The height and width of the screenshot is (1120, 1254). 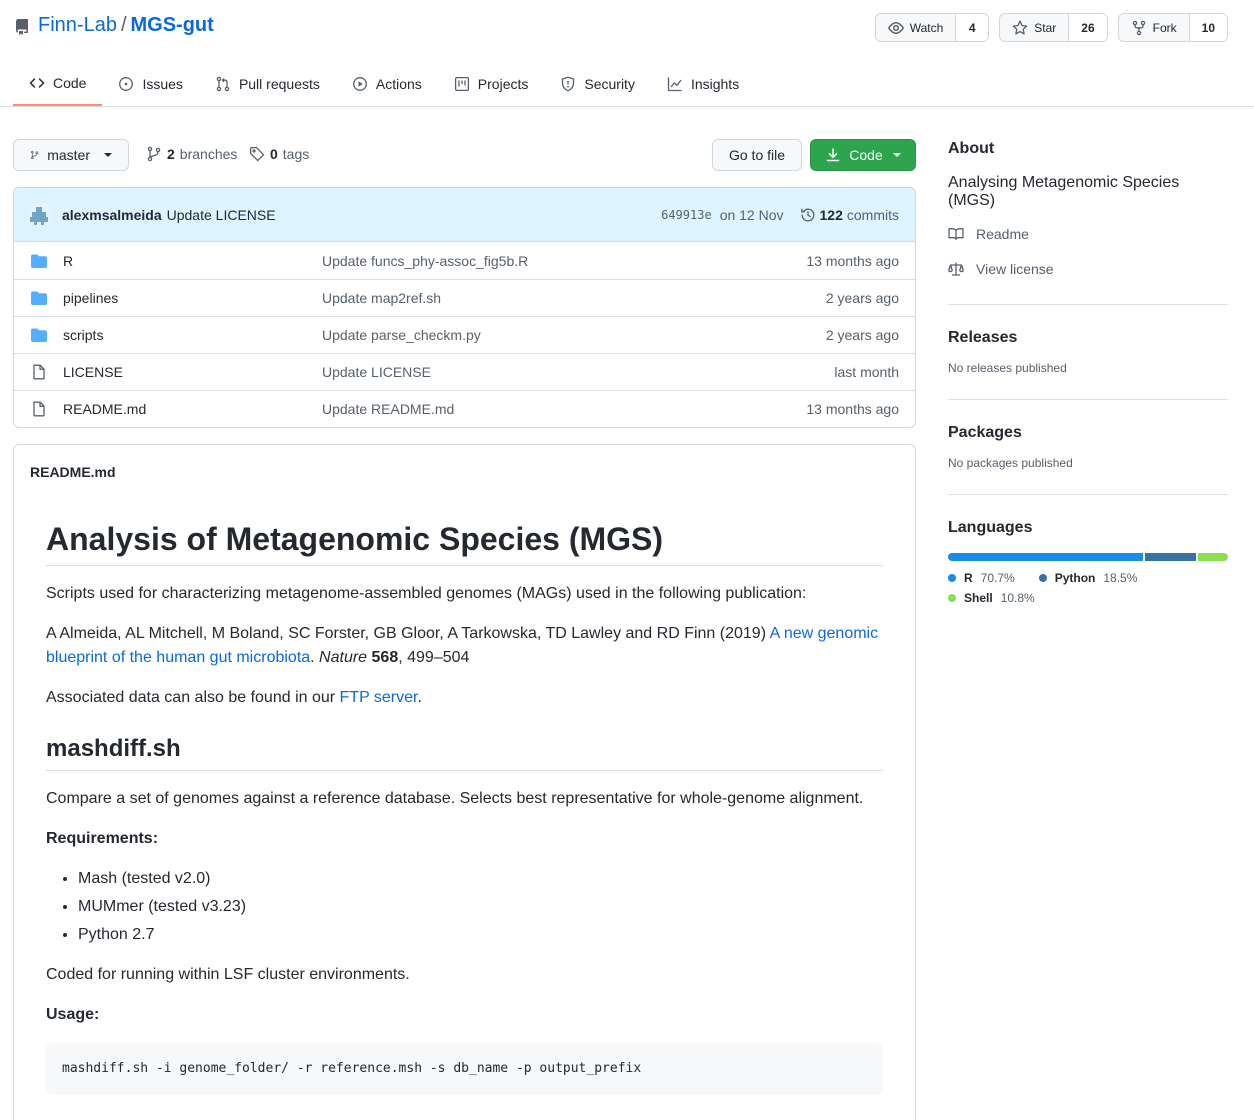 What do you see at coordinates (1088, 234) in the screenshot?
I see `readme-link: Readme` at bounding box center [1088, 234].